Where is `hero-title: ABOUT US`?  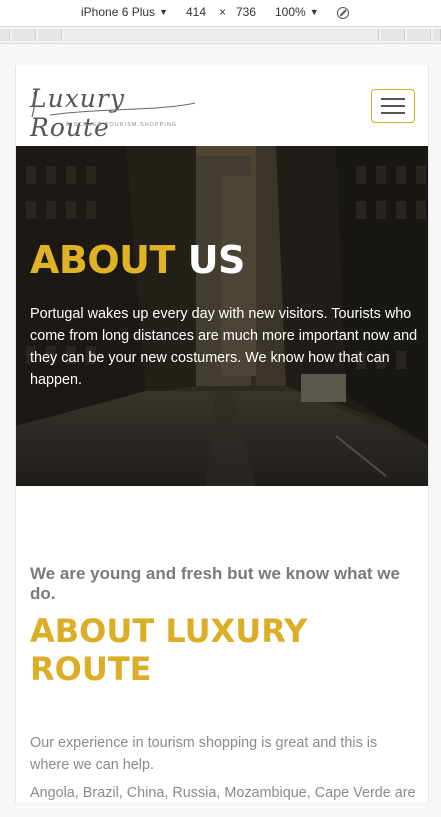 hero-title: ABOUT US is located at coordinates (137, 260).